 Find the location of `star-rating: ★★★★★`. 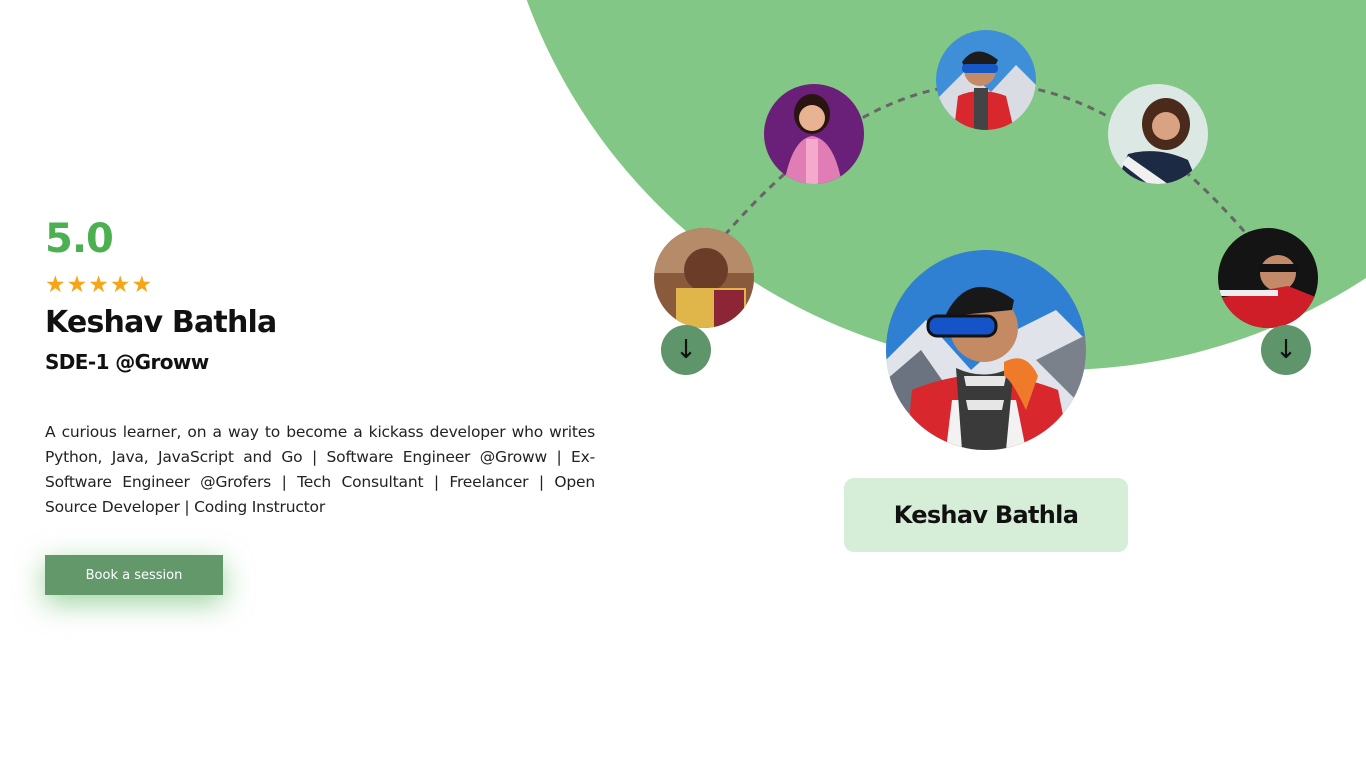

star-rating: ★★★★★ is located at coordinates (99, 285).